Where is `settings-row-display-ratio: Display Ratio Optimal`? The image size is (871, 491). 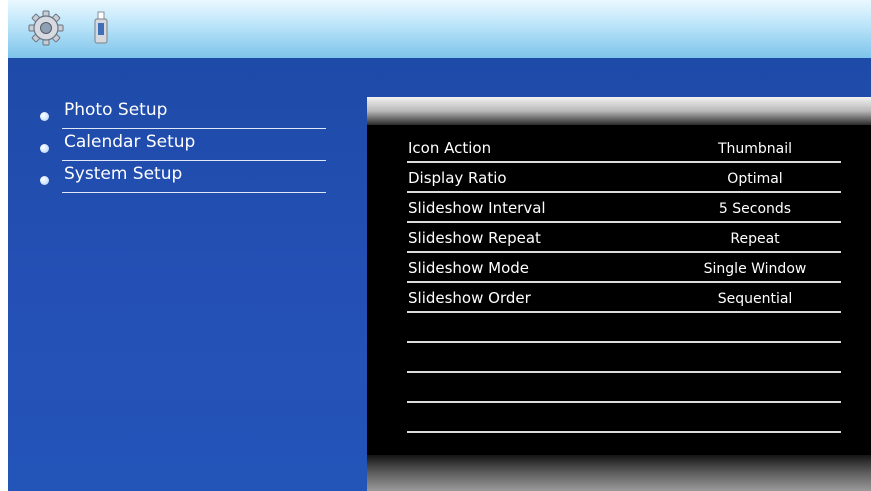
settings-row-display-ratio: Display Ratio Optimal is located at coordinates (624, 179).